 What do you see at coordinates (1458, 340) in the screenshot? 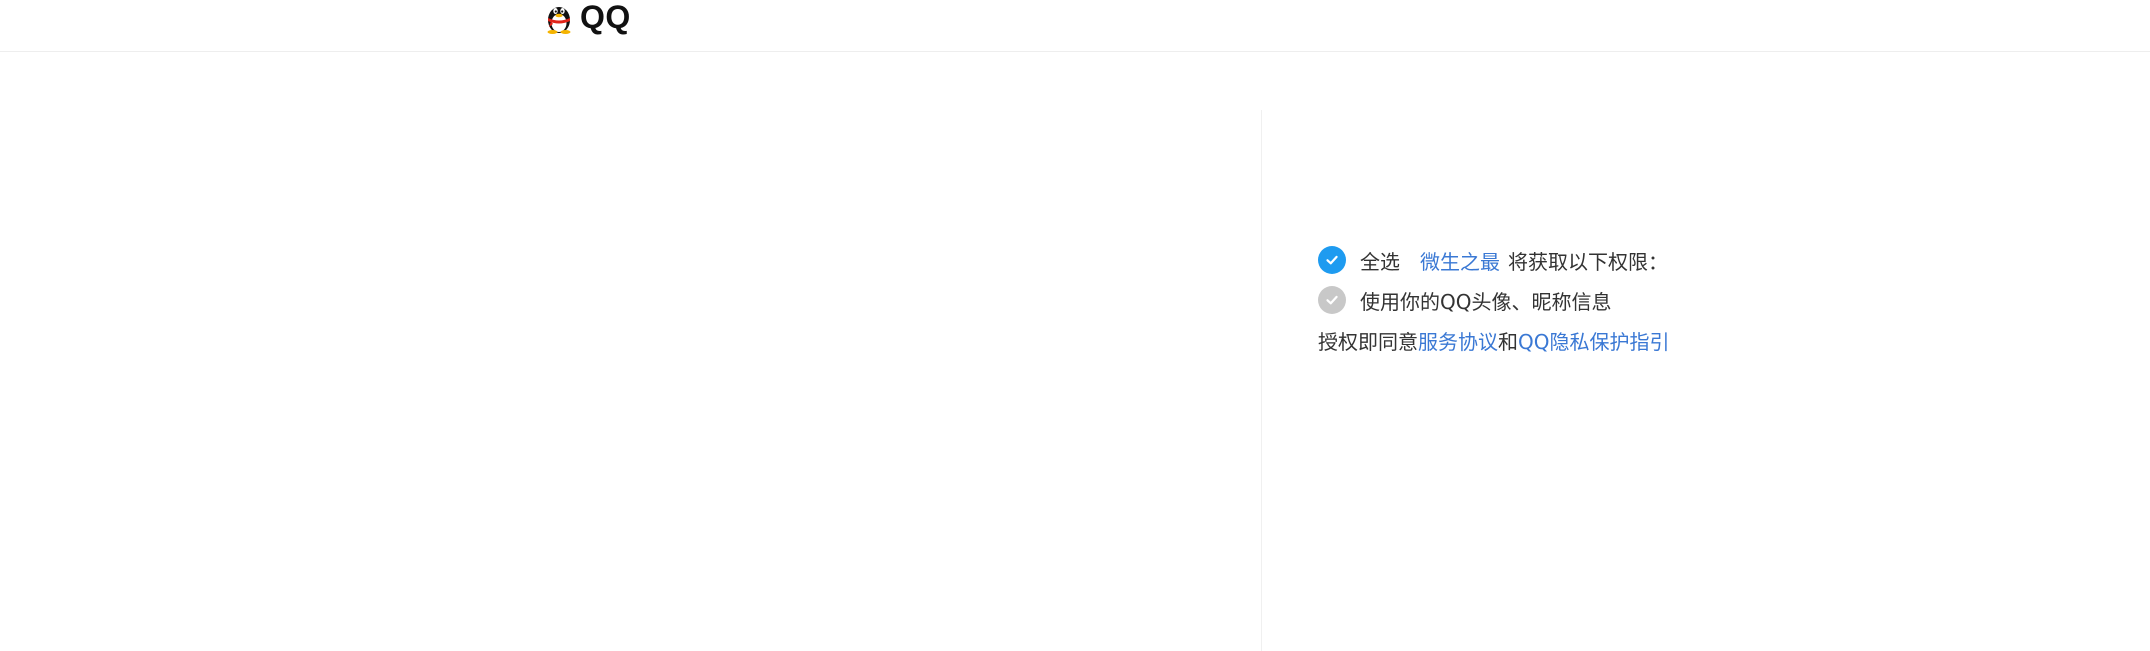
I see `service-agreement-link: 服务协议` at bounding box center [1458, 340].